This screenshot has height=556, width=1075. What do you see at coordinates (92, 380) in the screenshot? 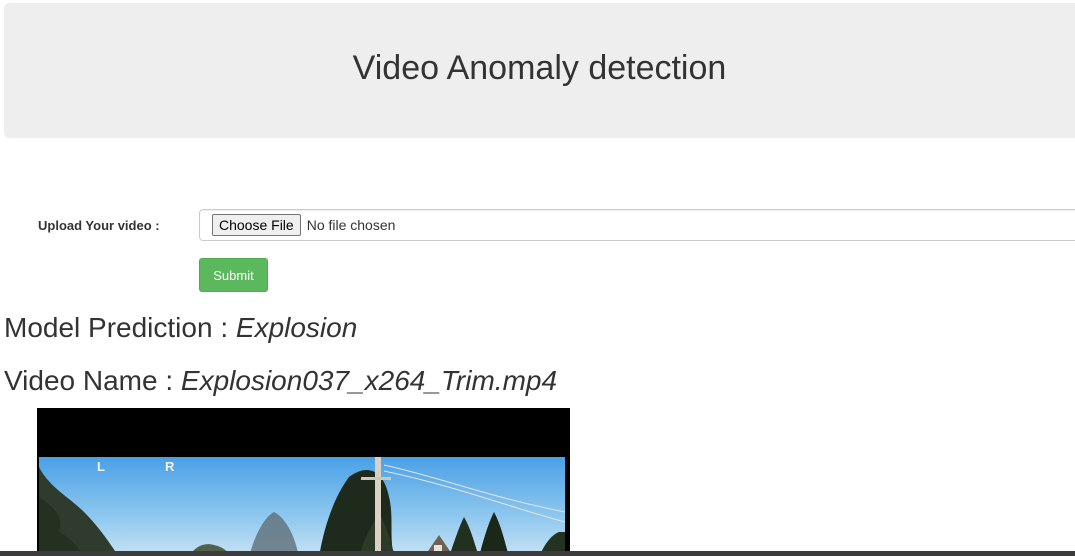
I see `video-name-label: Video Name :` at bounding box center [92, 380].